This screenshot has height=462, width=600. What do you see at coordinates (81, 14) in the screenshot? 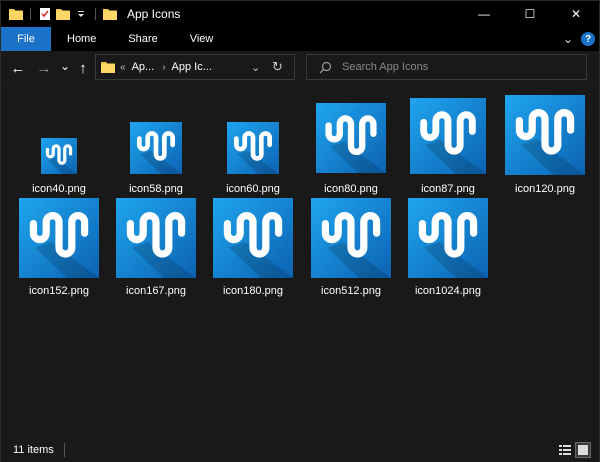
I see `customize-toolbar-icon` at bounding box center [81, 14].